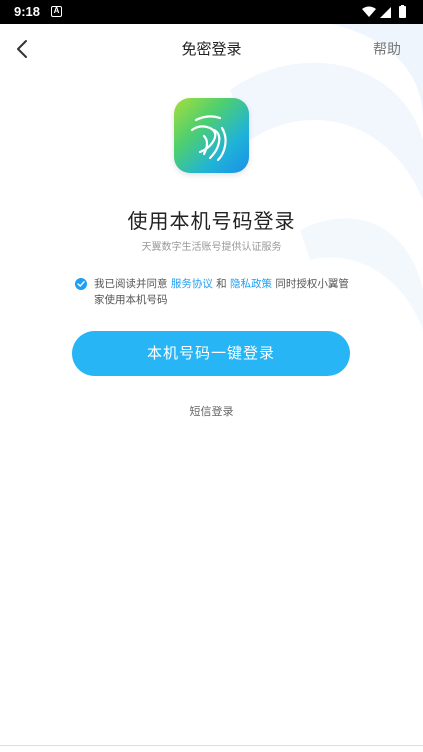 The height and width of the screenshot is (752, 423). I want to click on wifi-icon, so click(369, 11).